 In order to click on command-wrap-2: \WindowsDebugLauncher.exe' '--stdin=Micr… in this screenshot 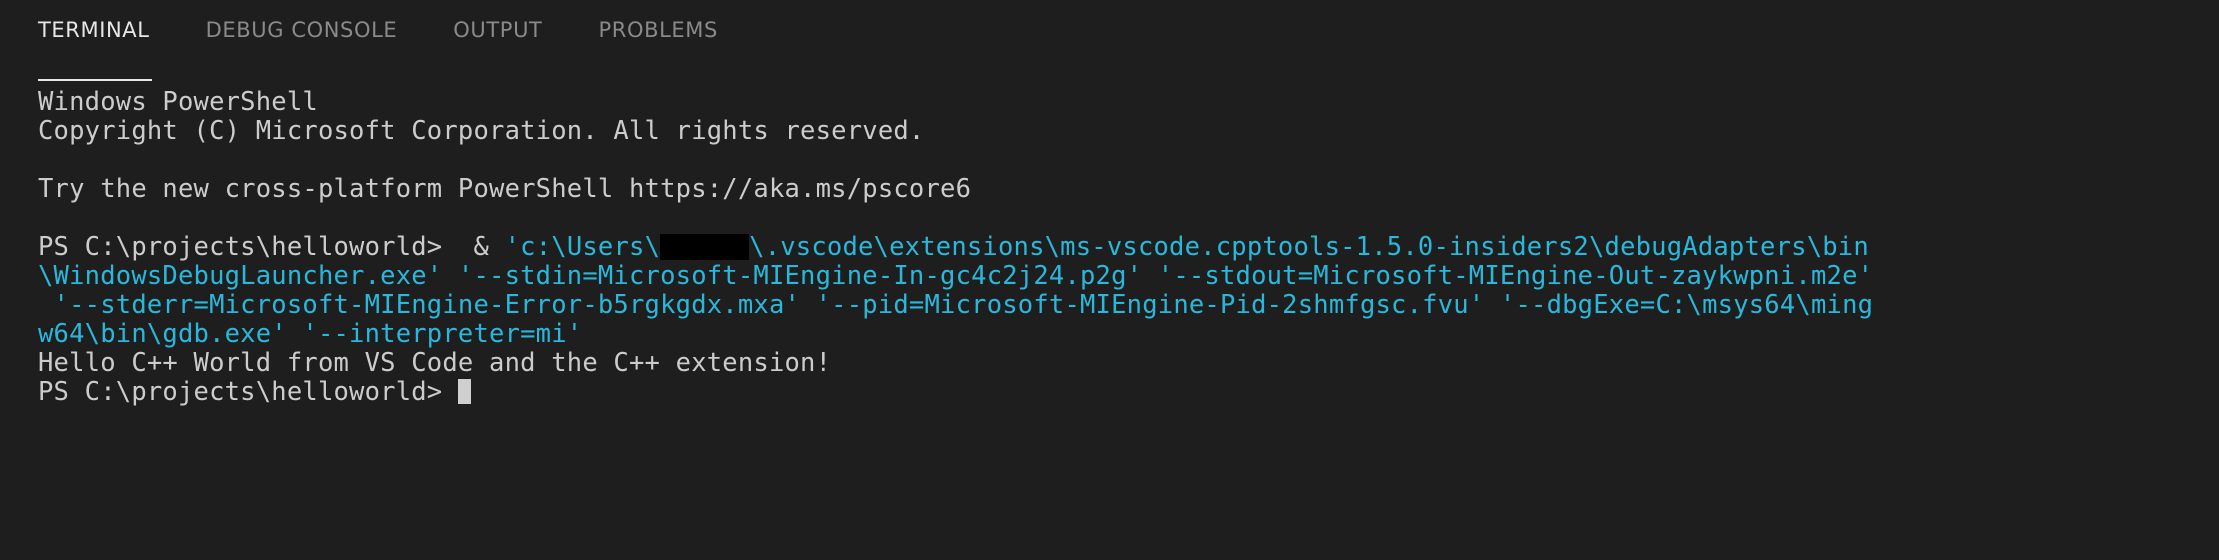, I will do `click(956, 276)`.